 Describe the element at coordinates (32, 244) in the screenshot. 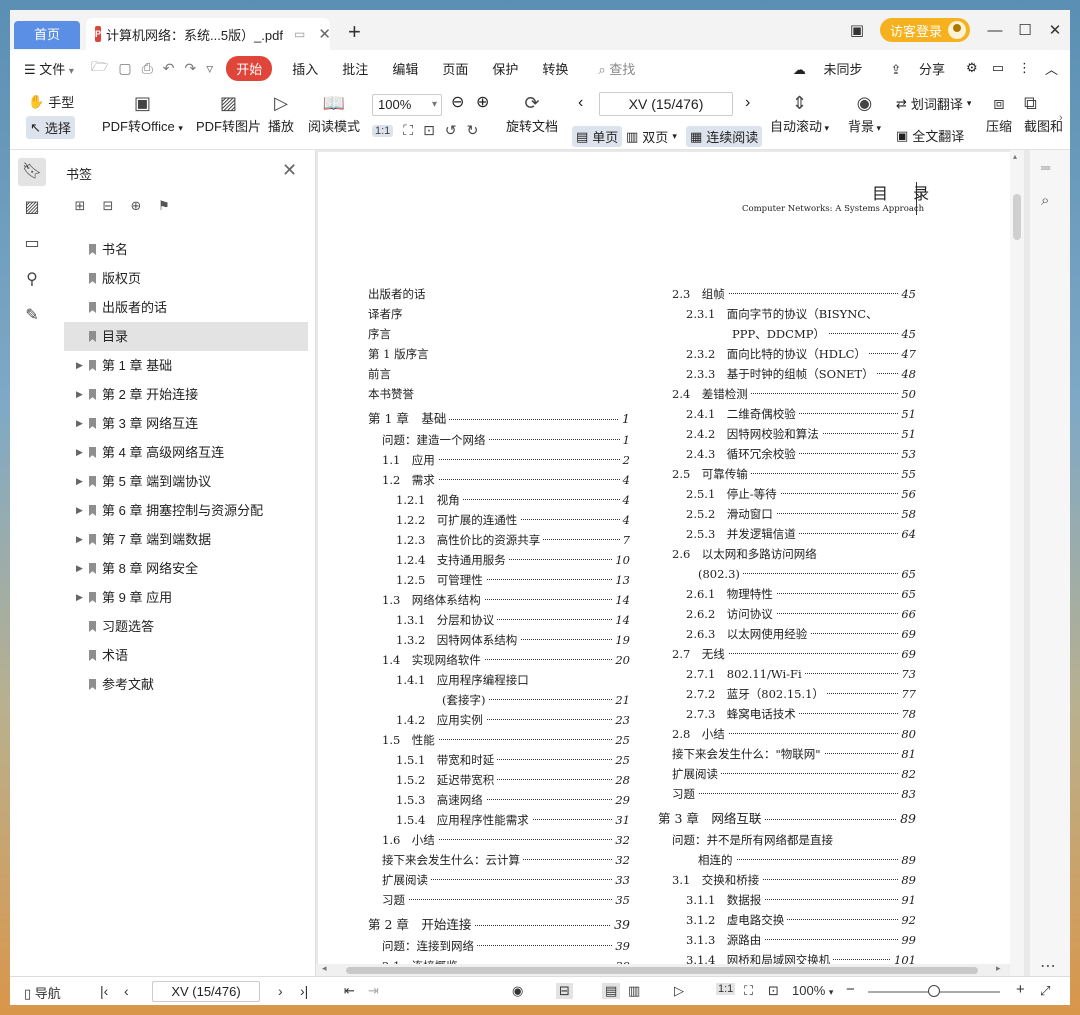

I see `comment-panel-icon: ▭` at that location.